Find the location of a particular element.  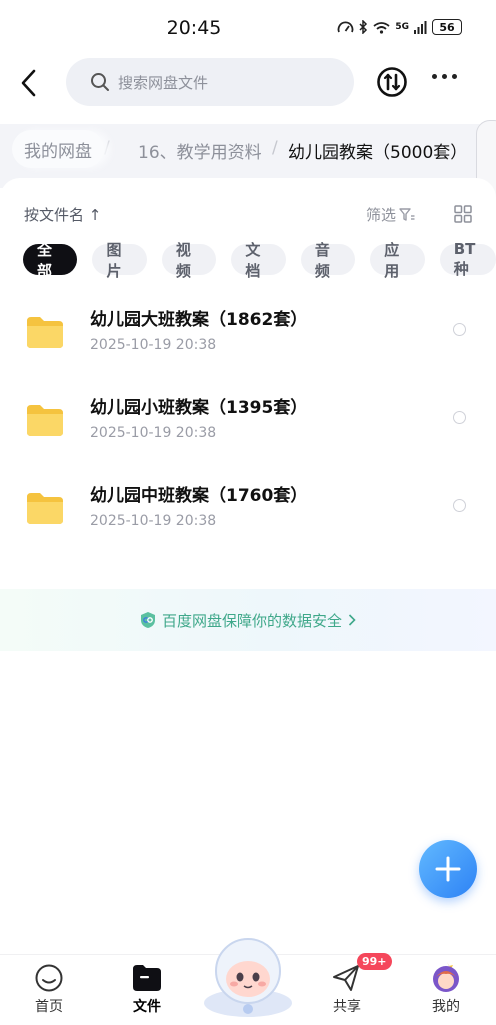

search-placeholder: 搜索网盘文件 is located at coordinates (163, 82).